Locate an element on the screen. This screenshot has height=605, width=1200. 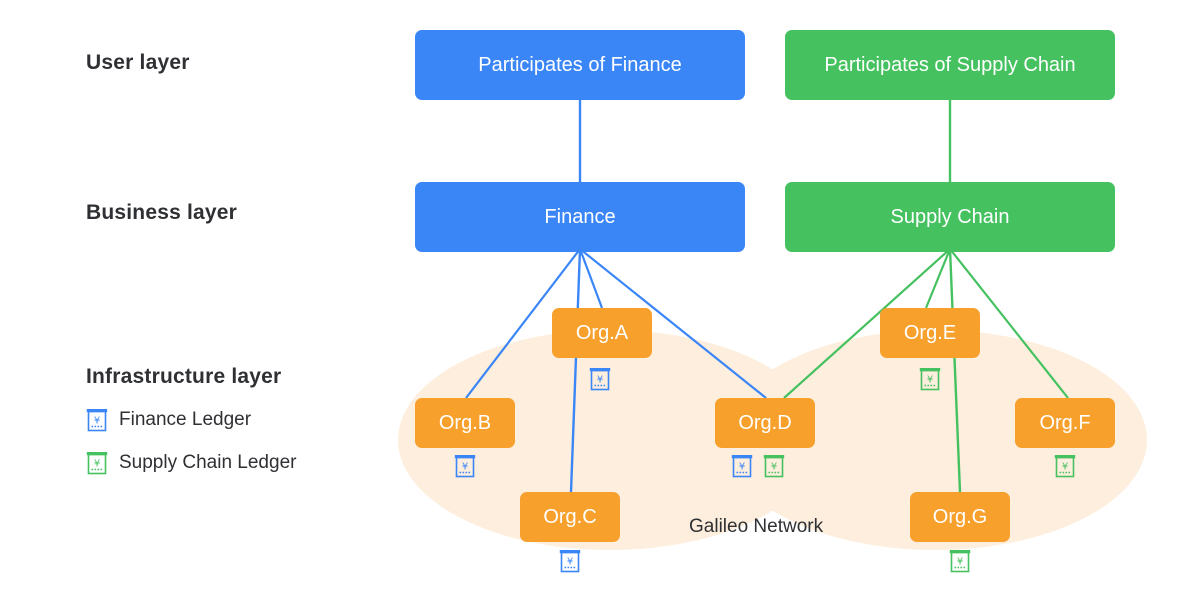
layer-label-user: User layer is located at coordinates (138, 62).